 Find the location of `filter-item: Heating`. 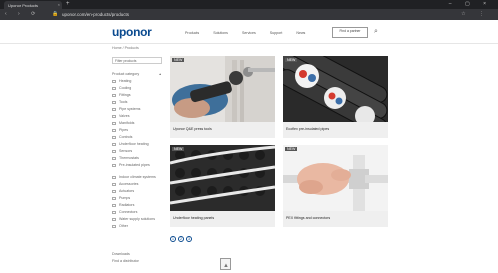

filter-item: Heating is located at coordinates (139, 82).